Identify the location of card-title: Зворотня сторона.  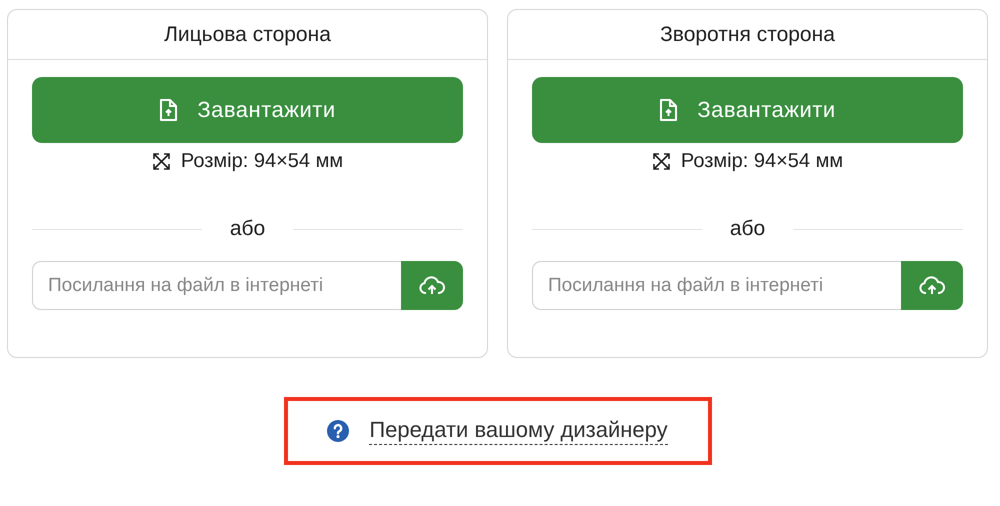
(747, 34).